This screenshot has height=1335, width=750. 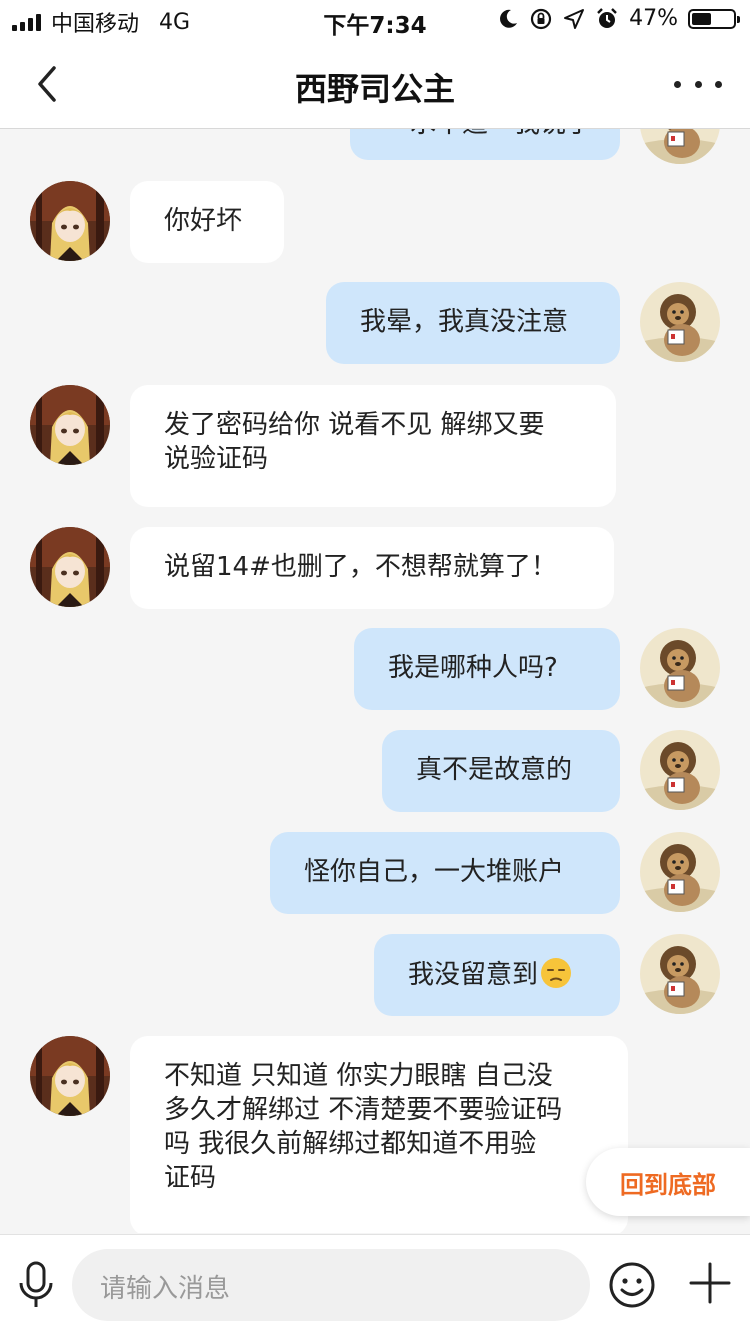 What do you see at coordinates (363, 1110) in the screenshot?
I see `message-line: 多久才解绑过 不清楚要不要验证码` at bounding box center [363, 1110].